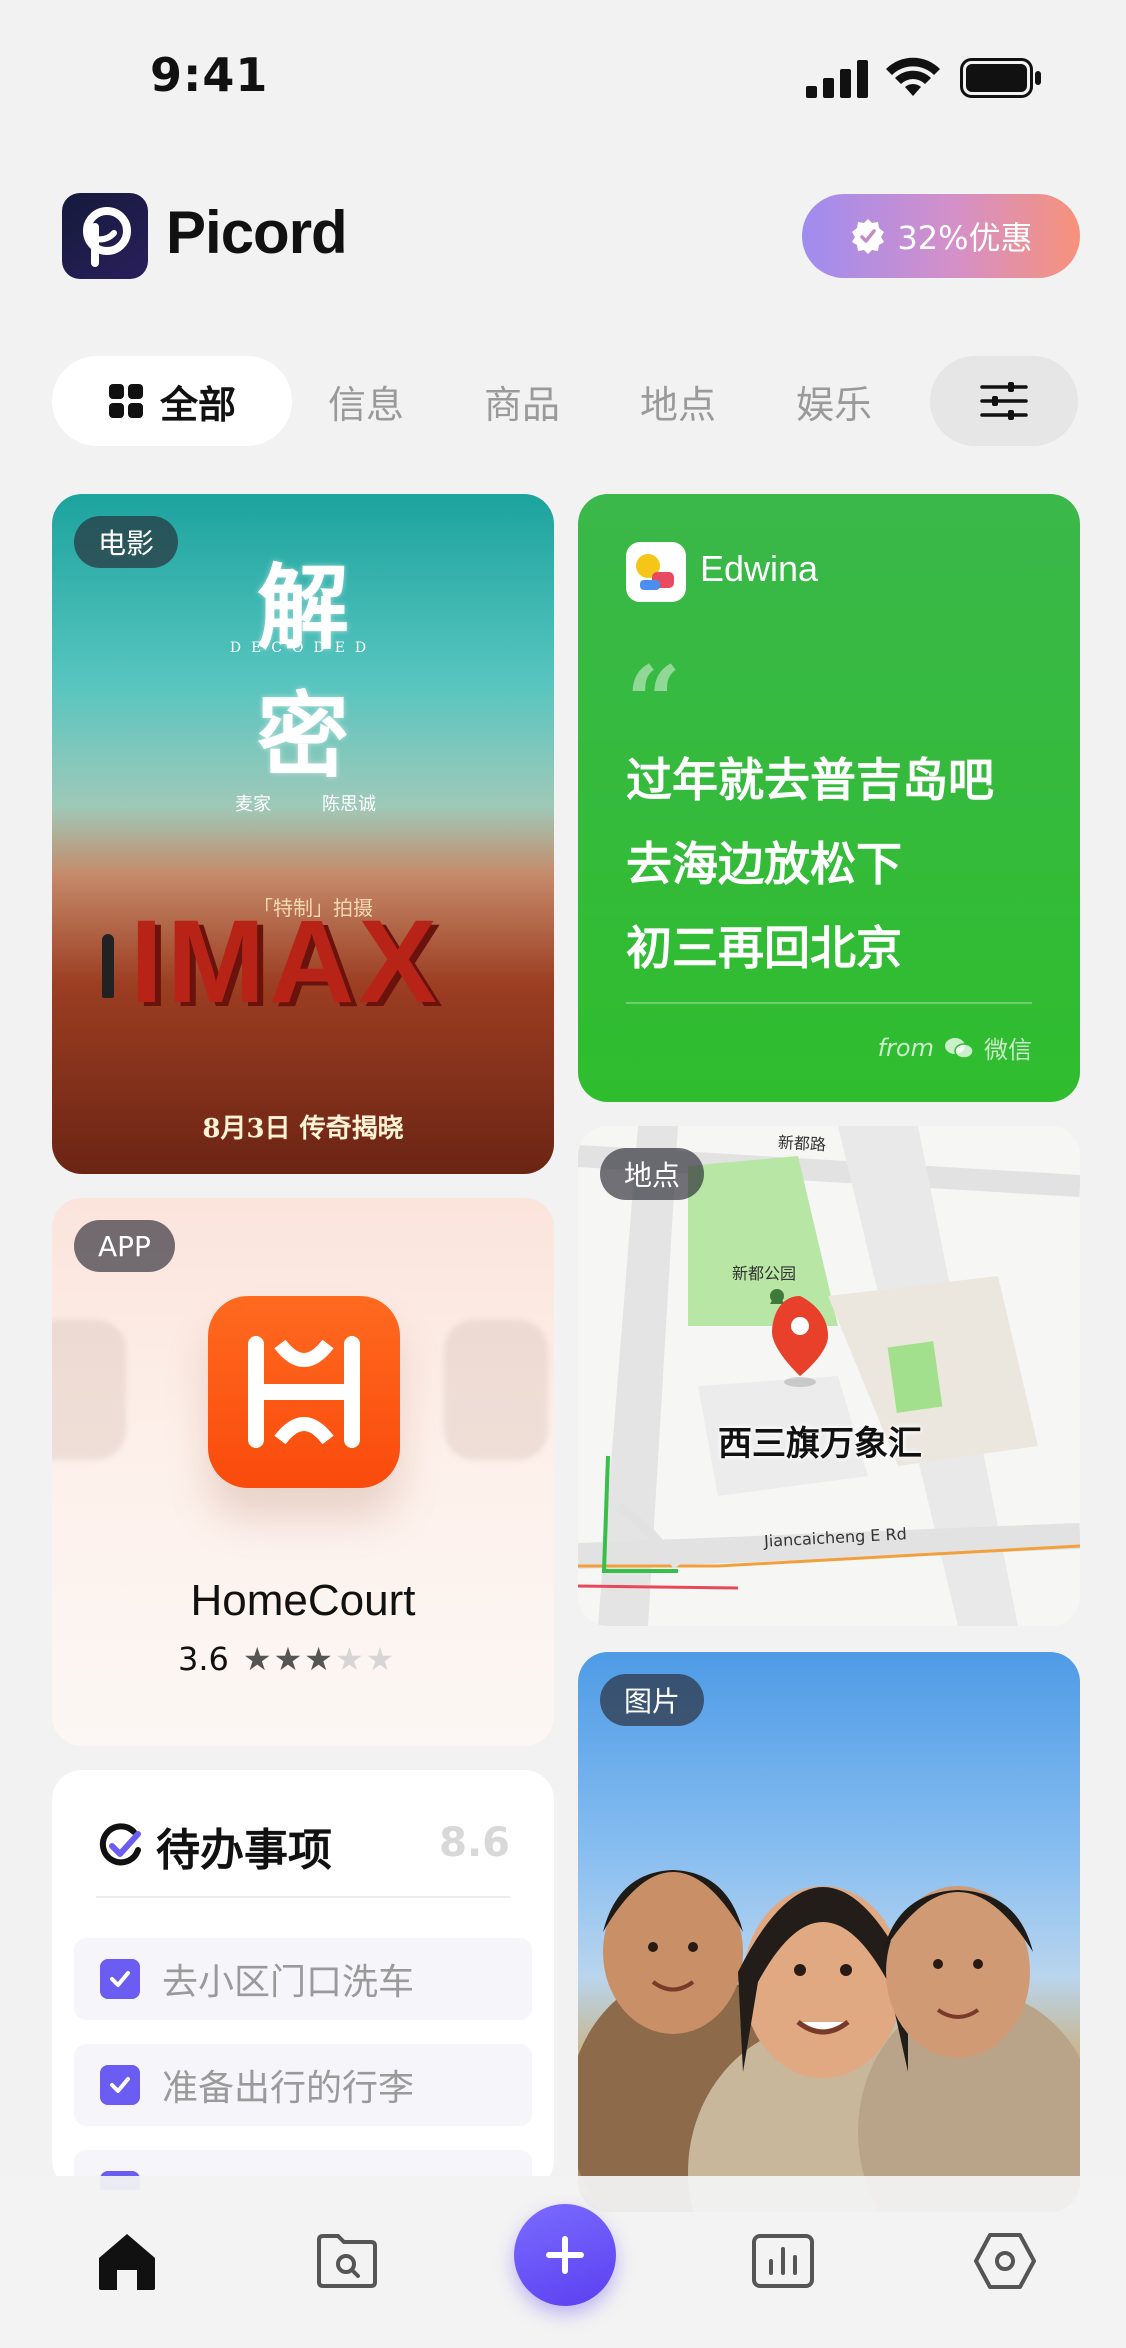 This screenshot has width=1126, height=2348. I want to click on from-label: from, so click(905, 1047).